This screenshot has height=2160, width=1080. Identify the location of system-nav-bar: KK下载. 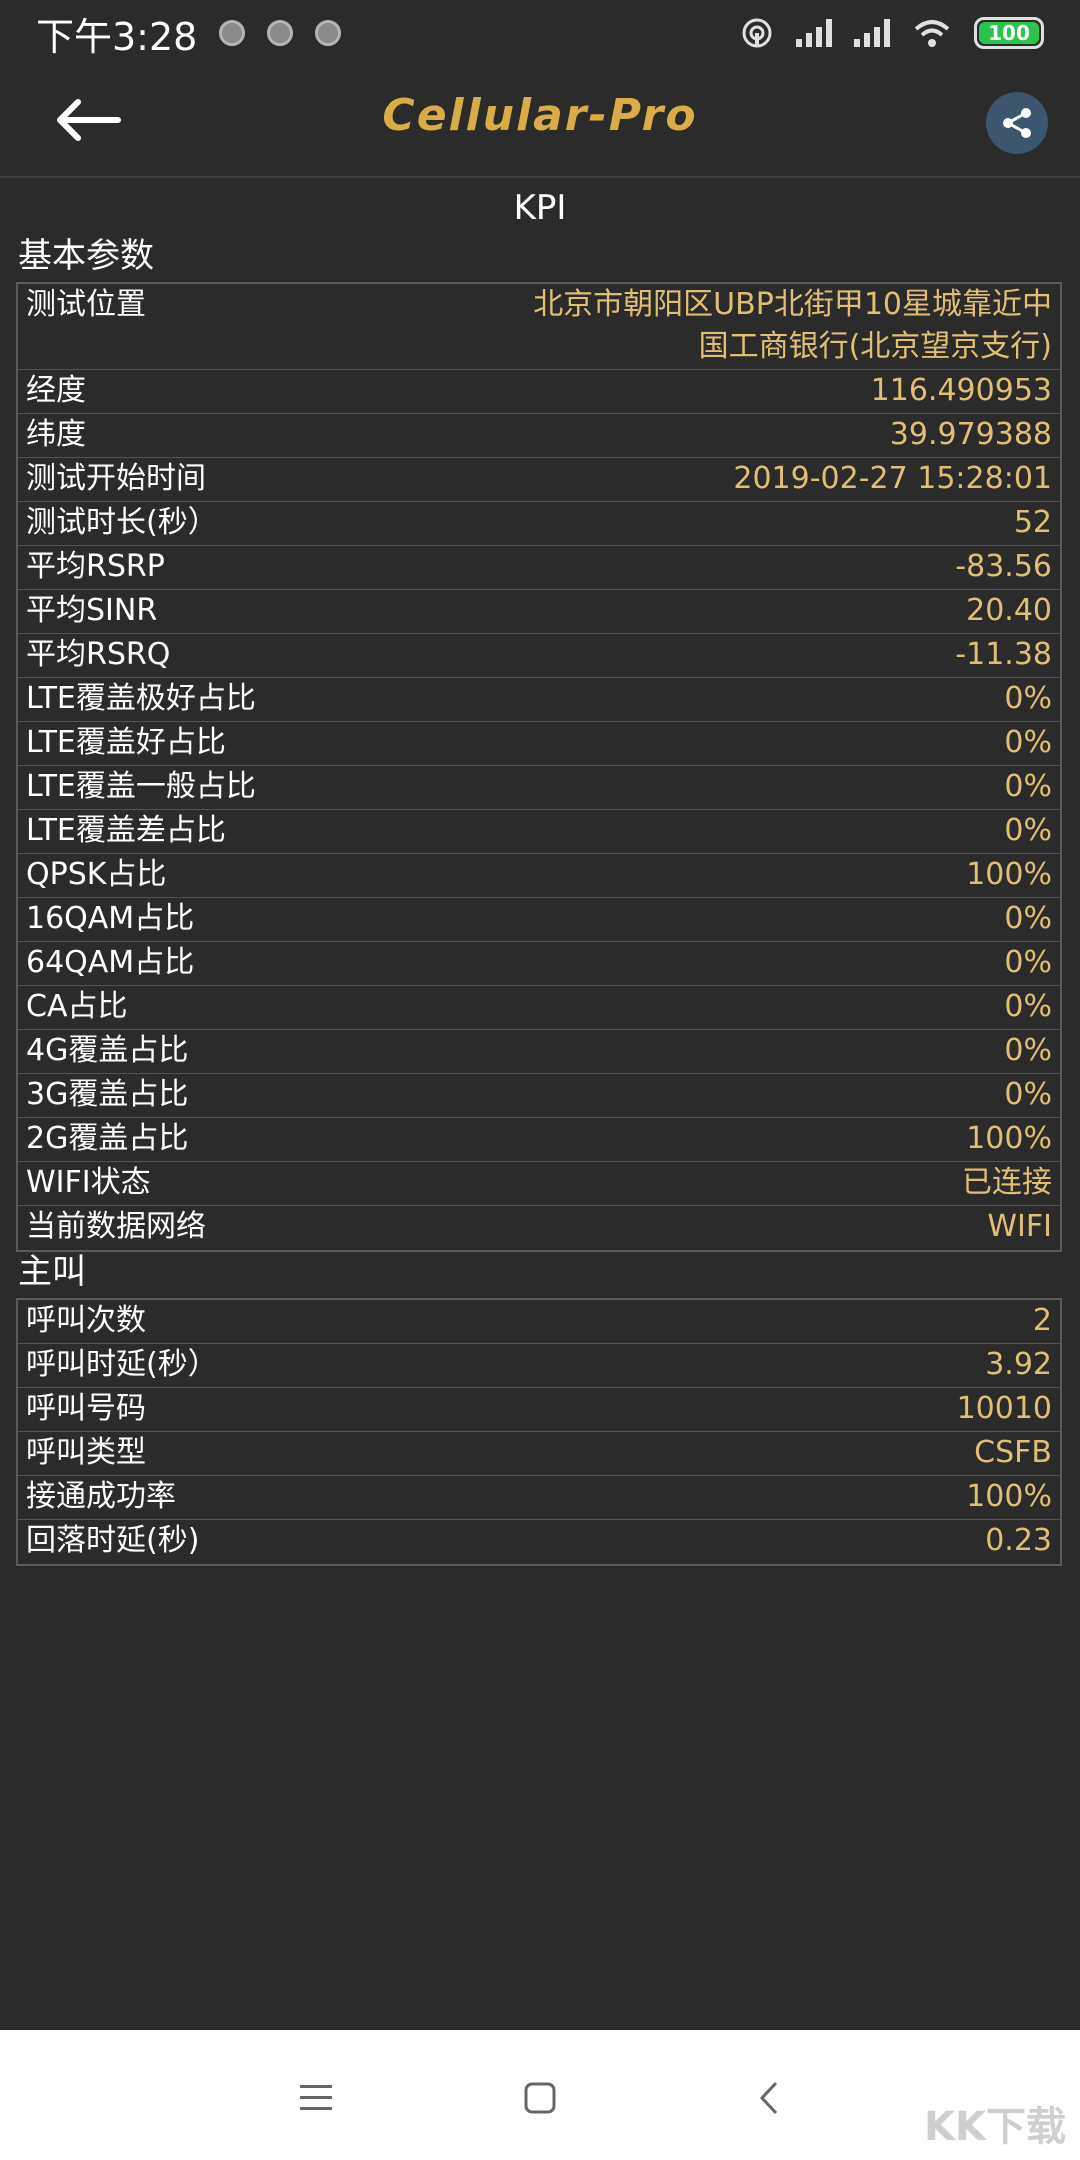
(540, 2095).